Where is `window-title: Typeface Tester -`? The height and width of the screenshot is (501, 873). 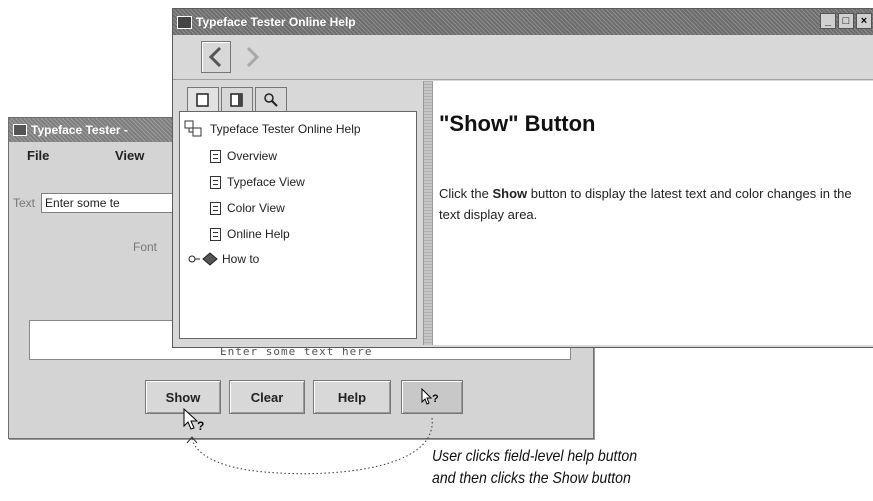
window-title: Typeface Tester - is located at coordinates (79, 130).